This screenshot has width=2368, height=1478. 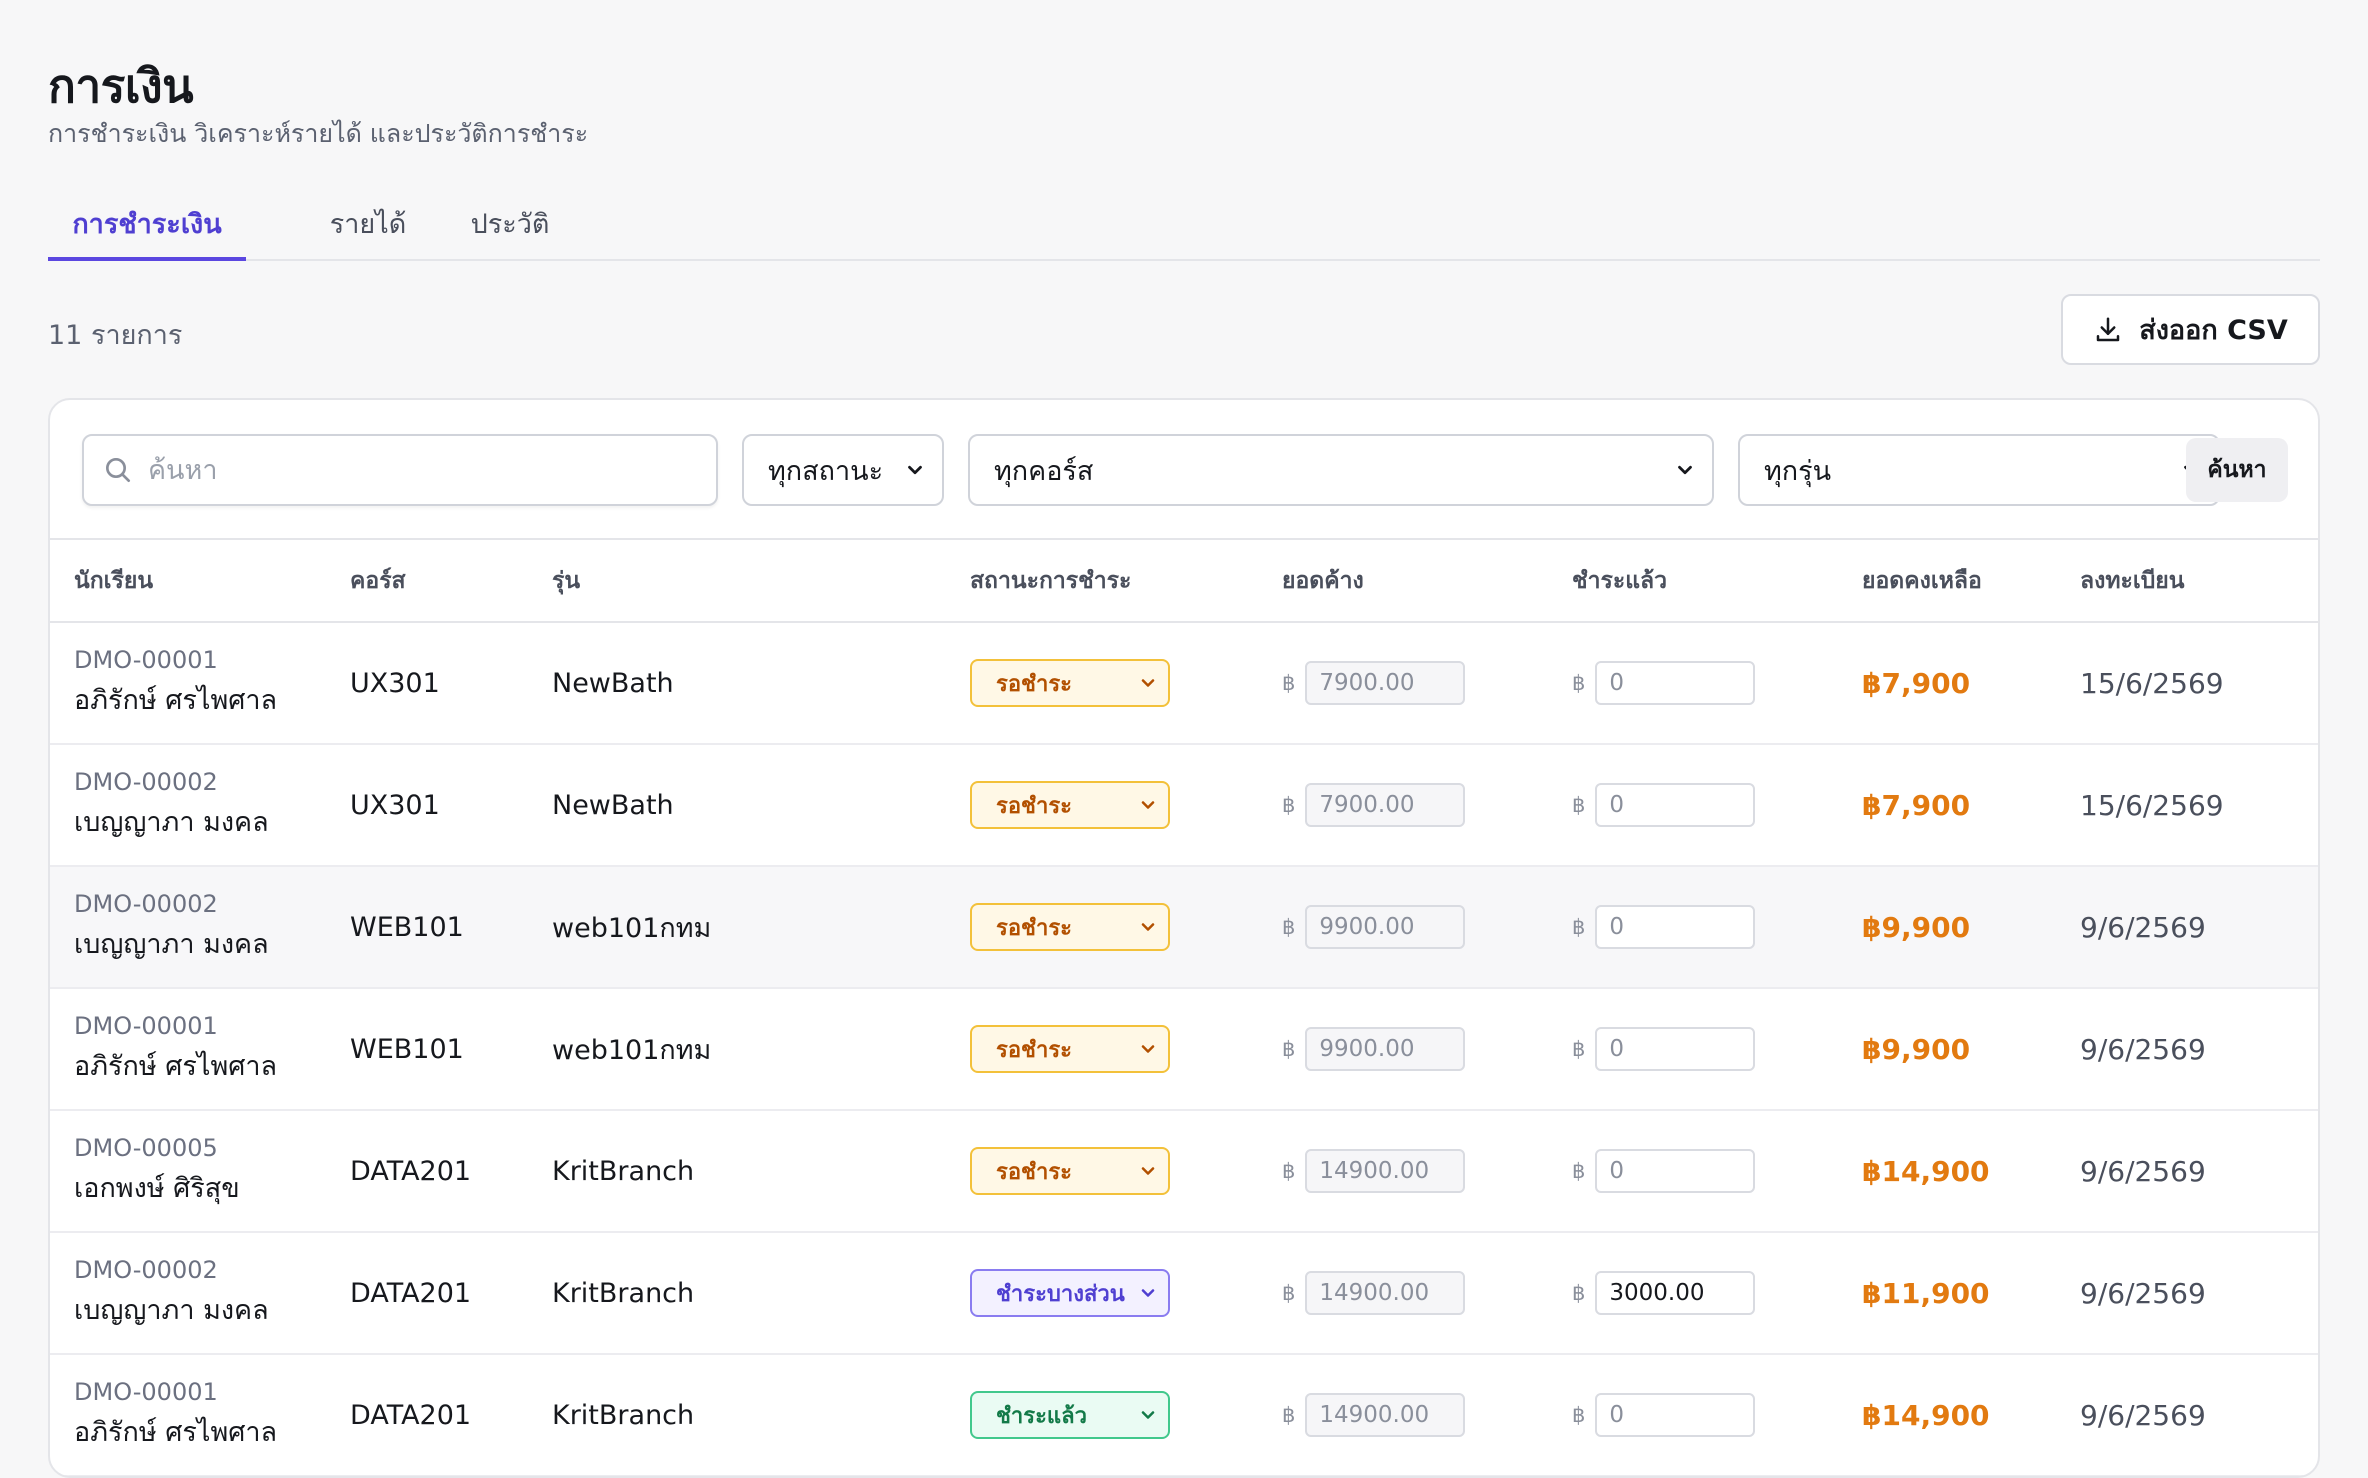 What do you see at coordinates (200, 581) in the screenshot?
I see `col-header-student: นักเรียน` at bounding box center [200, 581].